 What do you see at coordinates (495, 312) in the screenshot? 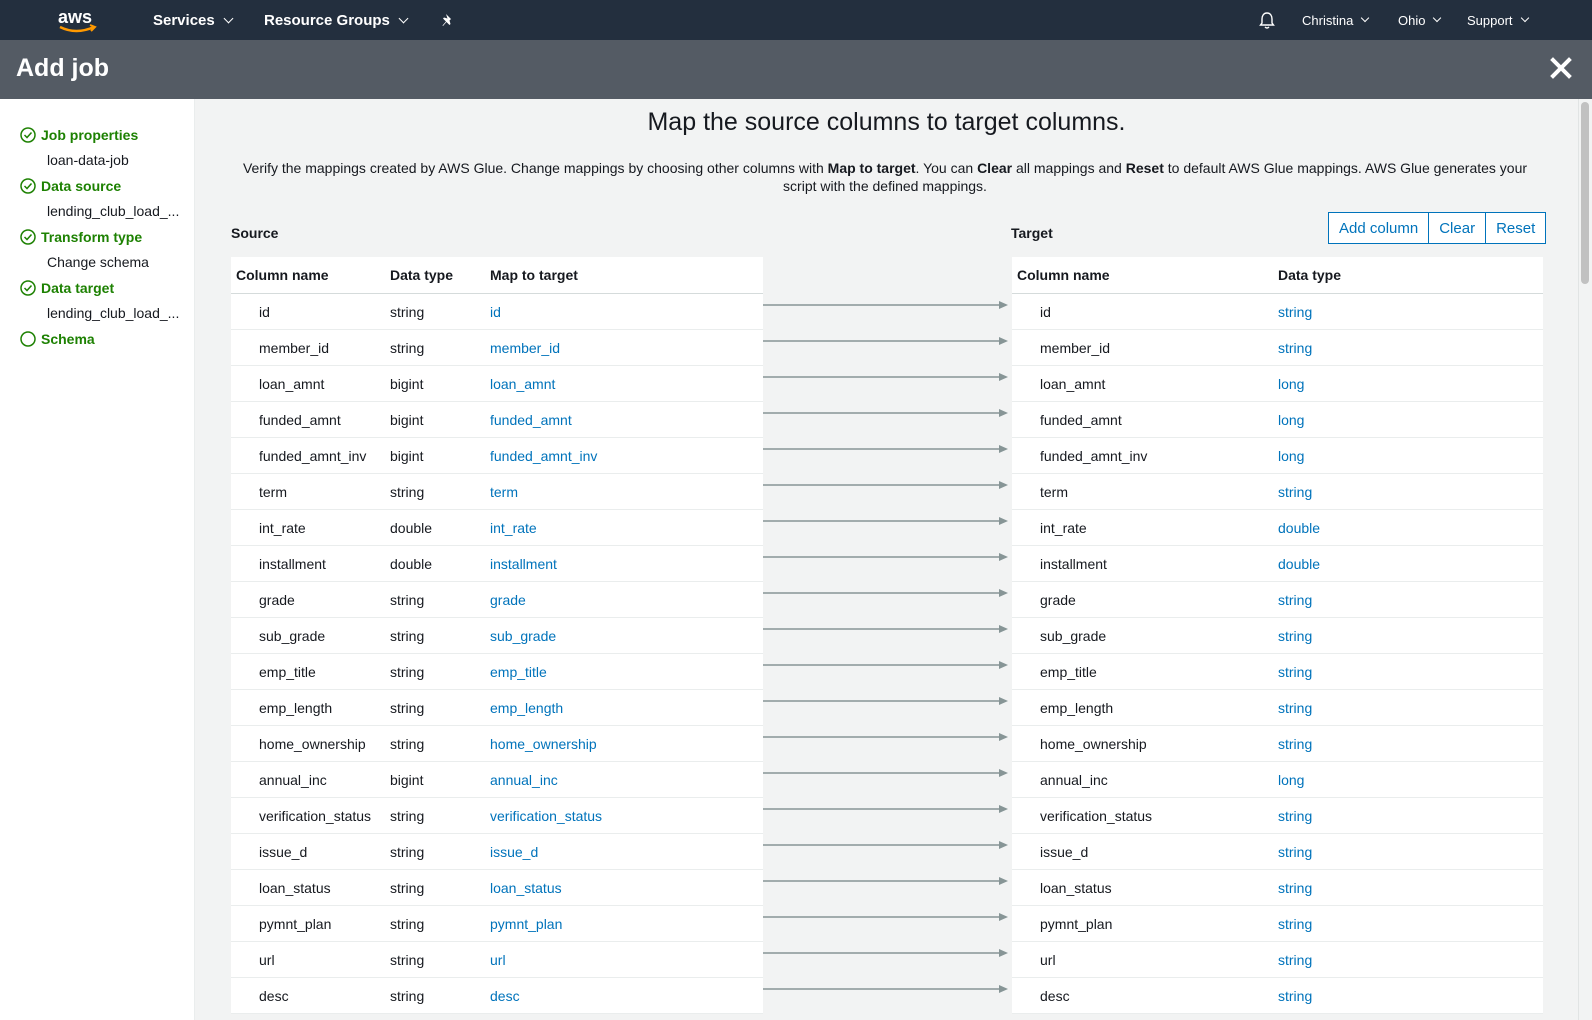
I see `map-to-target-link: id` at bounding box center [495, 312].